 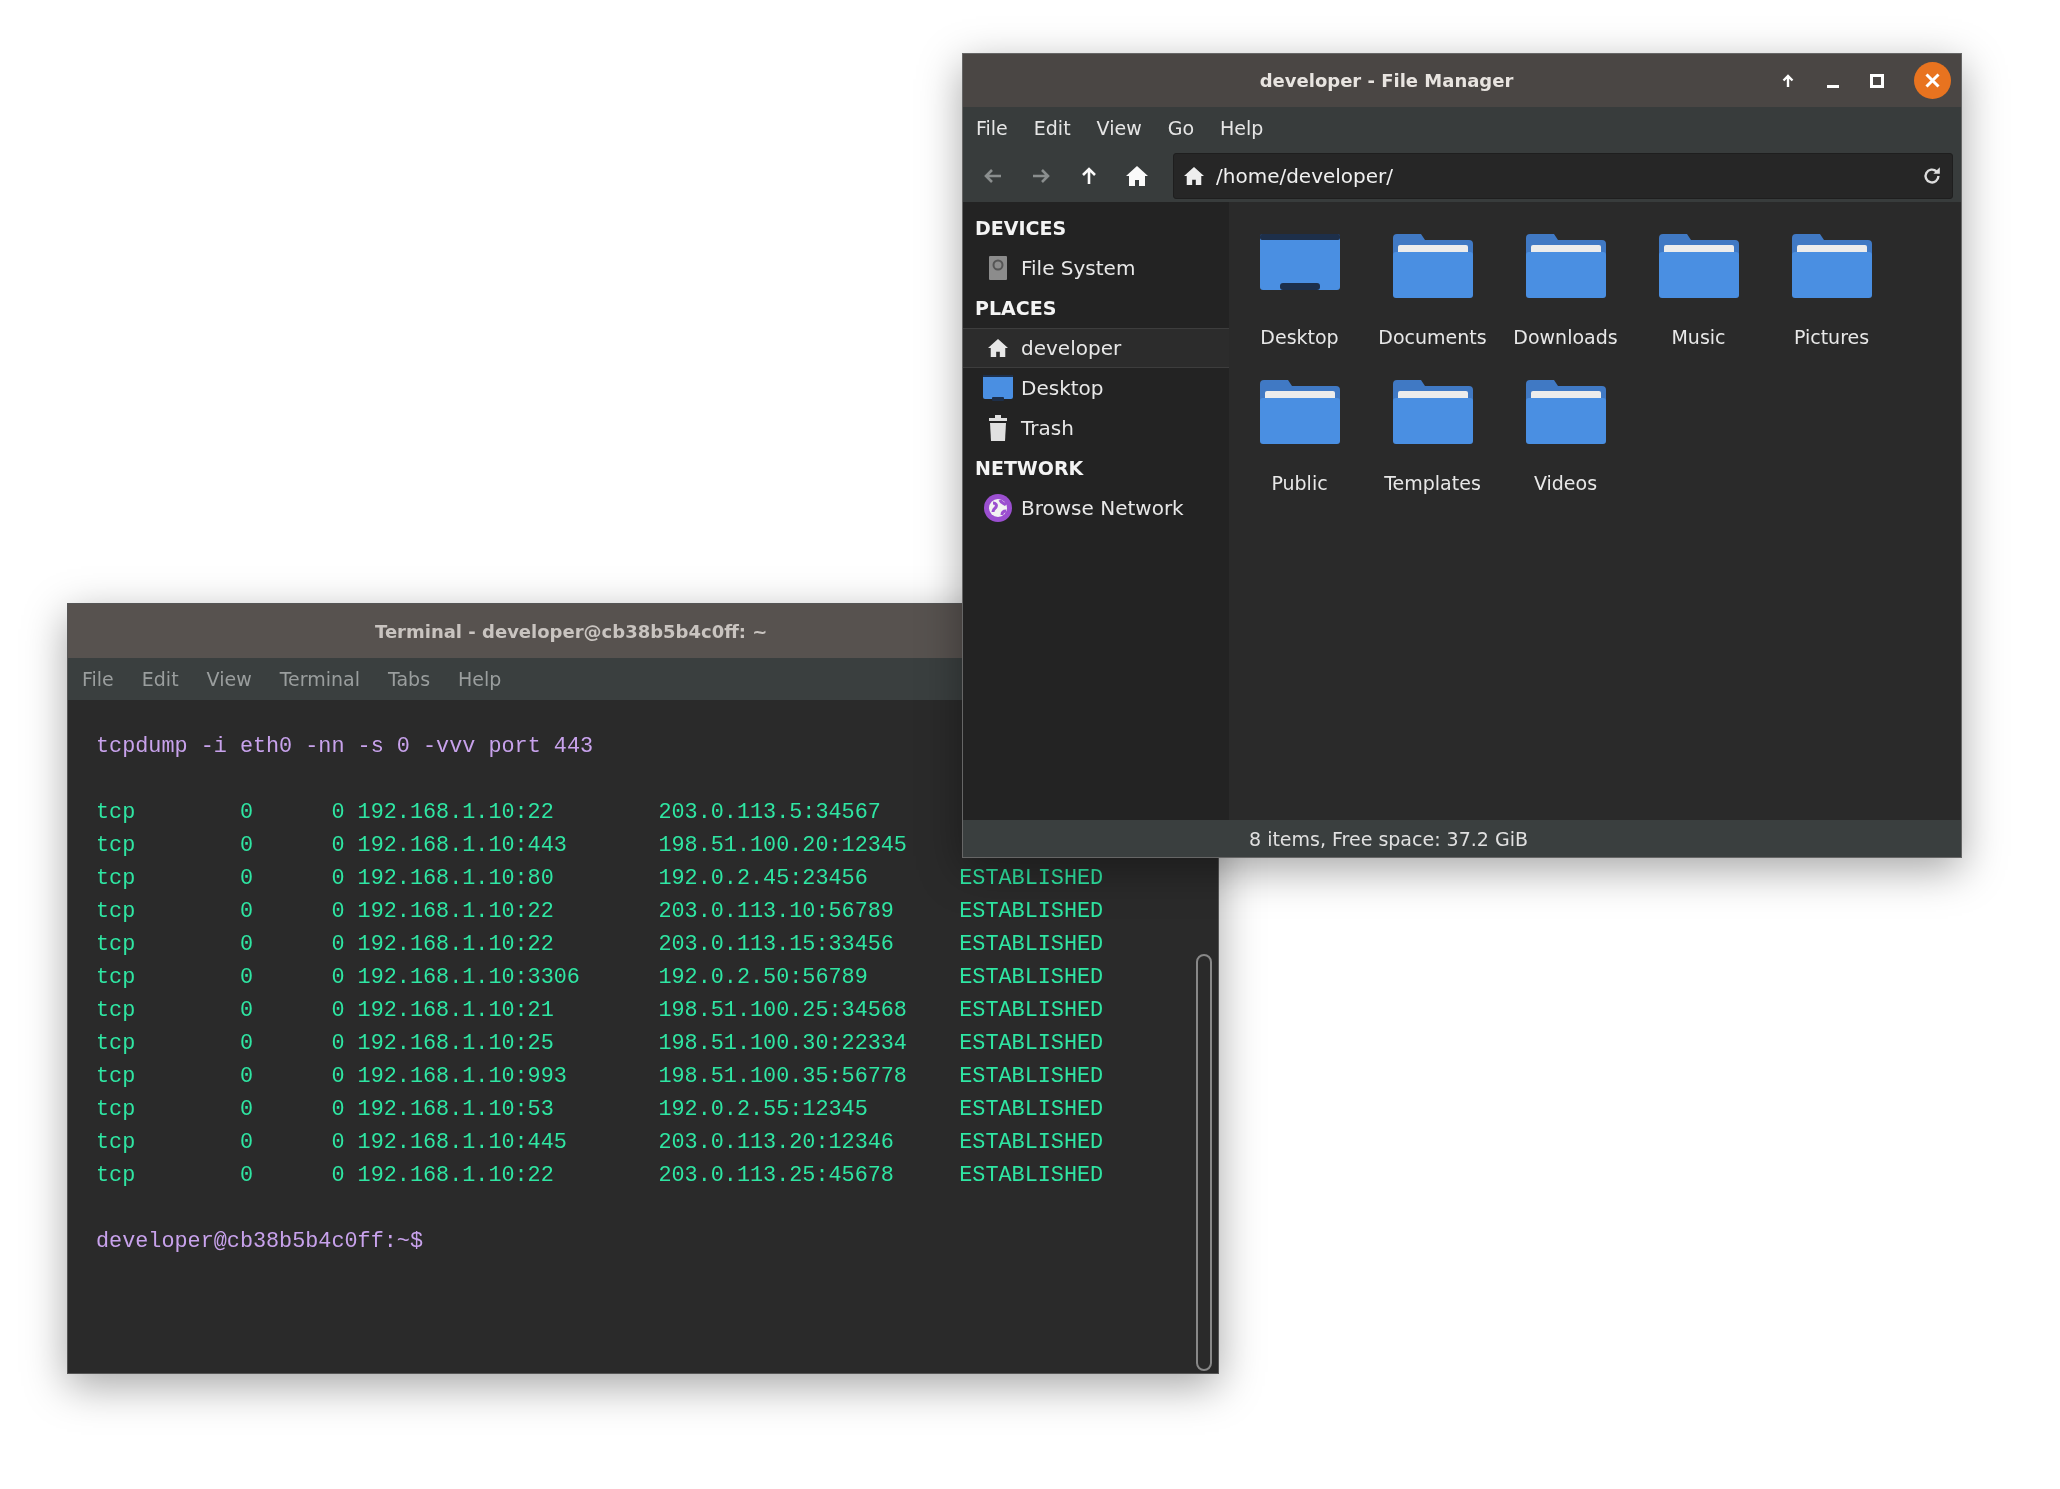 I want to click on local-address: 192.168.1.10:445, so click(x=462, y=1143).